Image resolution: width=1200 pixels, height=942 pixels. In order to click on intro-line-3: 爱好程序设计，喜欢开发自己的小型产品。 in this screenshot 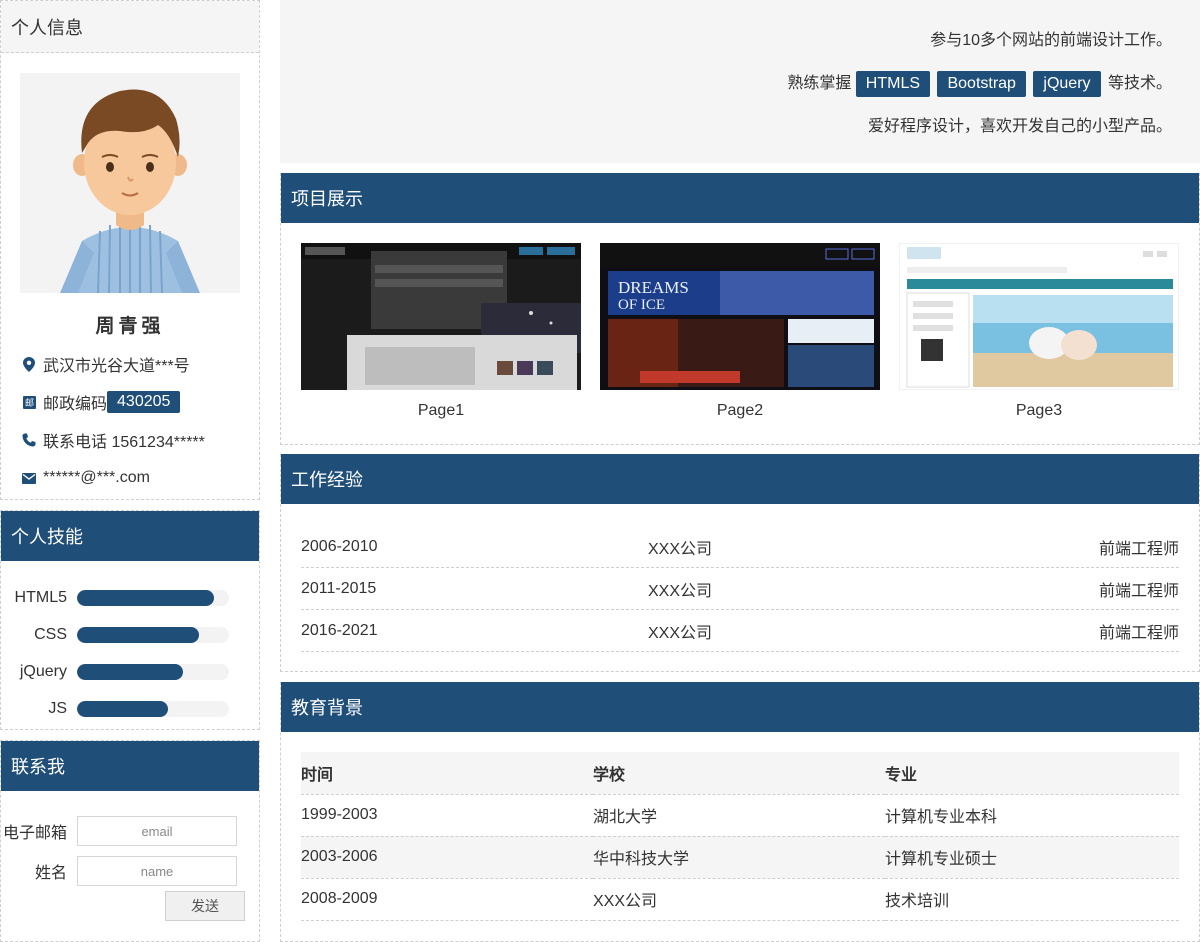, I will do `click(1019, 126)`.